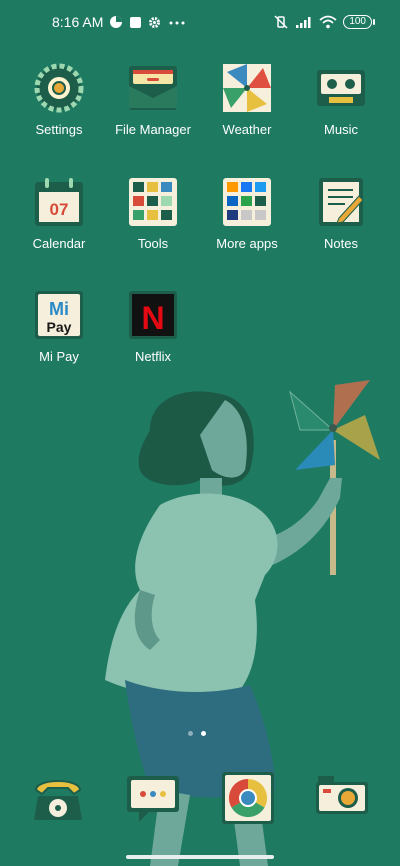 The image size is (400, 866). What do you see at coordinates (281, 22) in the screenshot?
I see `vibrate-icon` at bounding box center [281, 22].